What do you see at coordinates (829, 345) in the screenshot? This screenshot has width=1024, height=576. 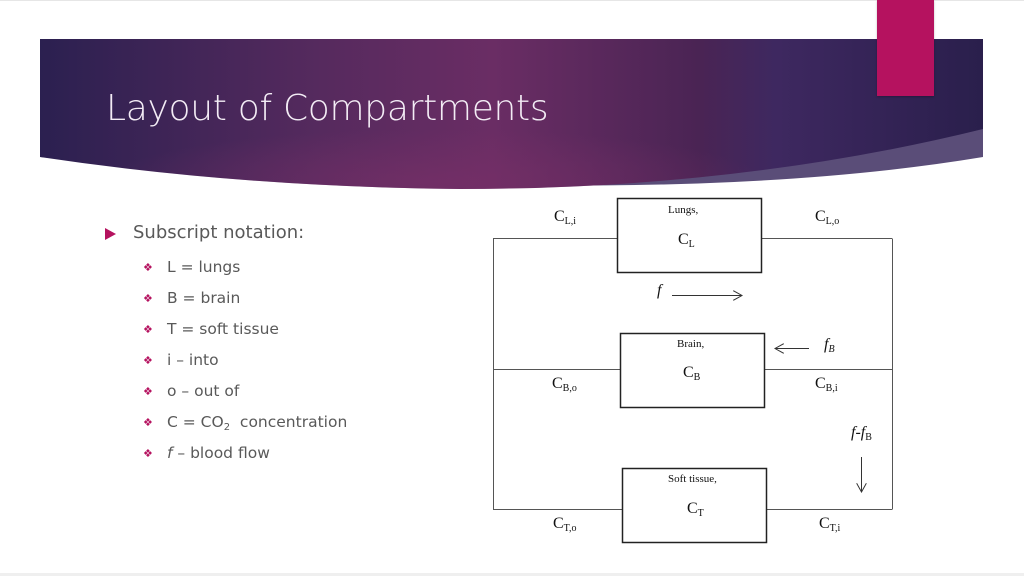 I see `flow-label-brain: fB` at bounding box center [829, 345].